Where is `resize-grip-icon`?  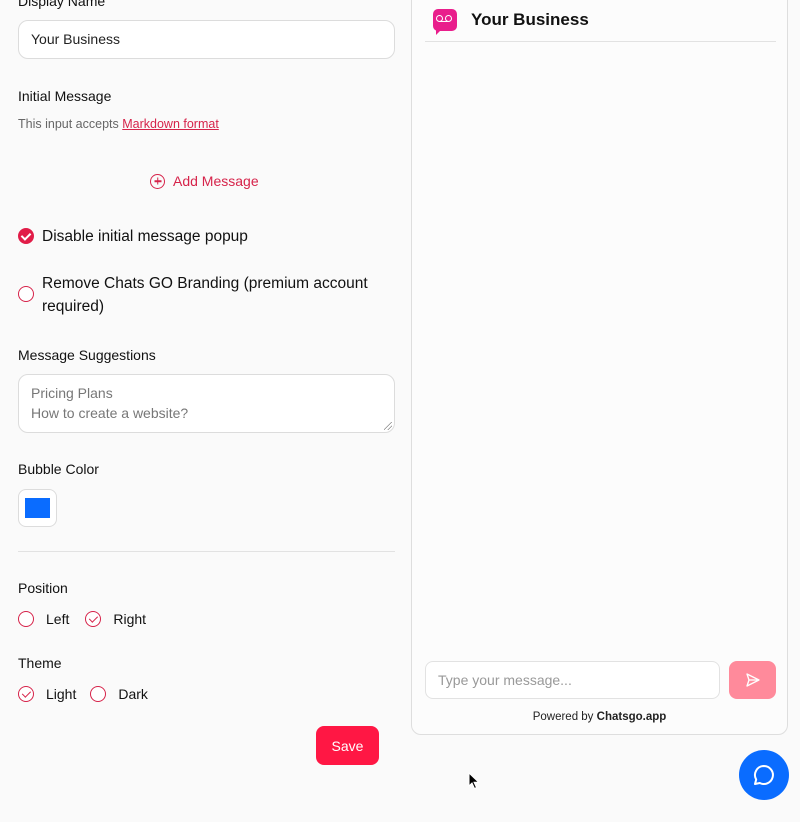
resize-grip-icon is located at coordinates (388, 426).